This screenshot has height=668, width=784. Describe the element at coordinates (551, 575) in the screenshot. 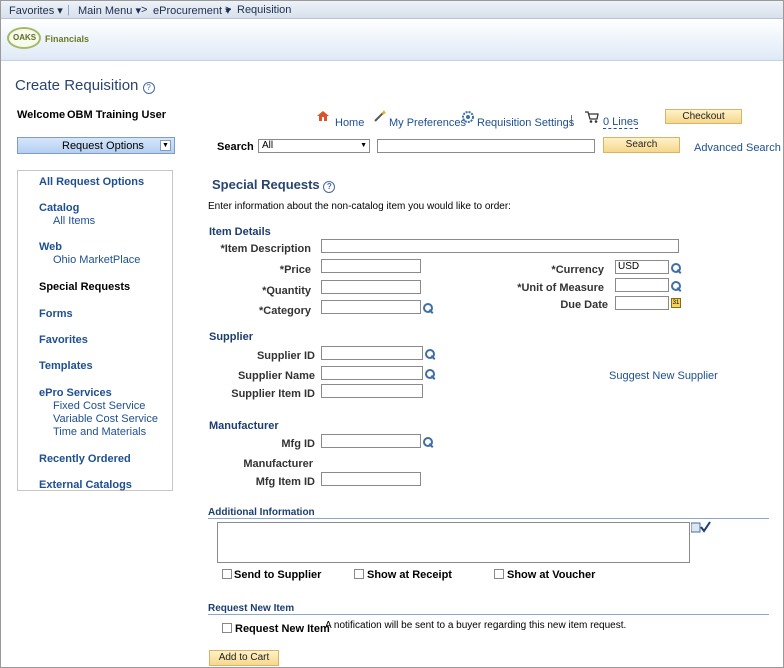

I see `show-at-voucher-label: Show at Voucher` at that location.